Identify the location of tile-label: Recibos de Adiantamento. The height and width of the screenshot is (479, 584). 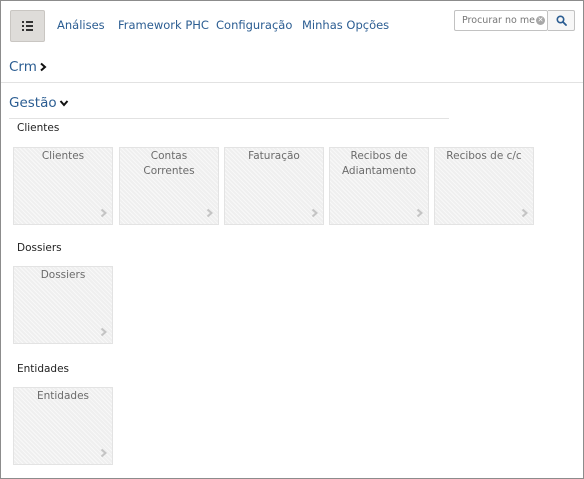
(379, 163).